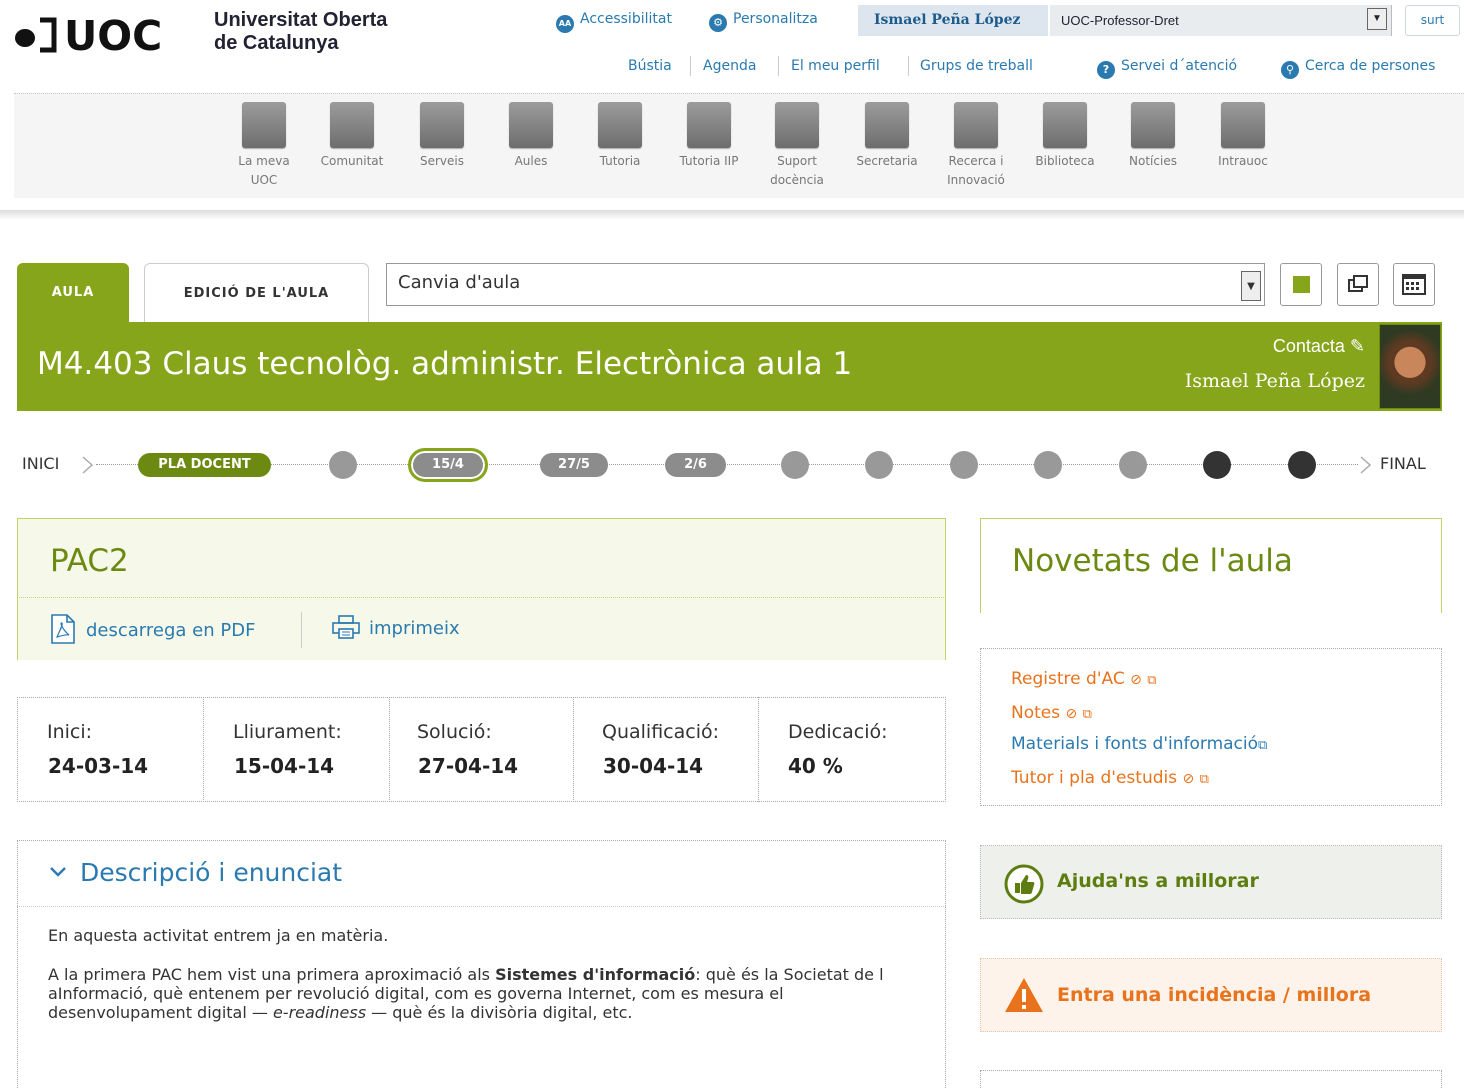 The image size is (1464, 1088). I want to click on nav-item-news: Notícies, so click(1153, 136).